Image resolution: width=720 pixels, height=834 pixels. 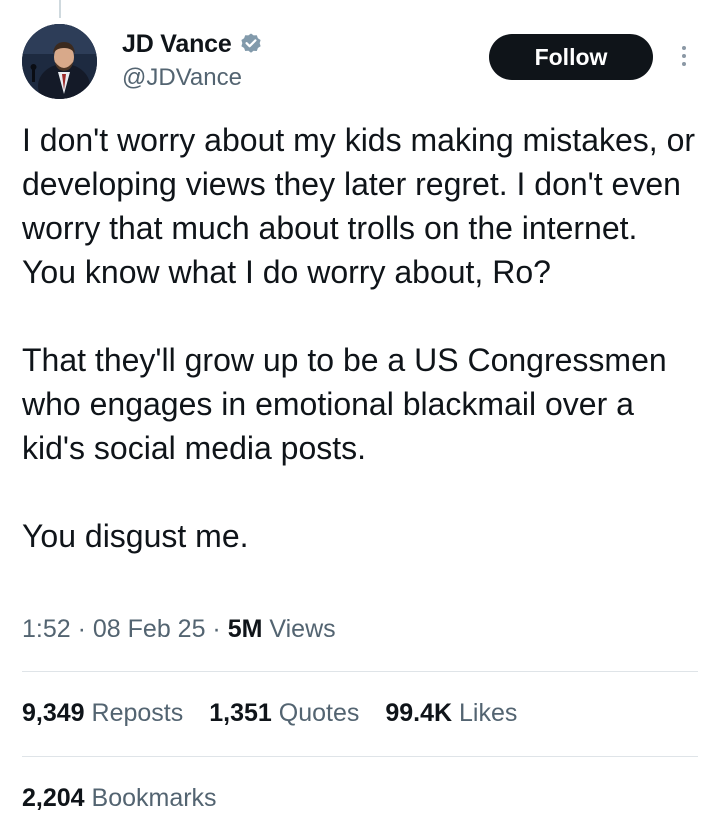 What do you see at coordinates (53, 713) in the screenshot?
I see `reposts-count: 9,349` at bounding box center [53, 713].